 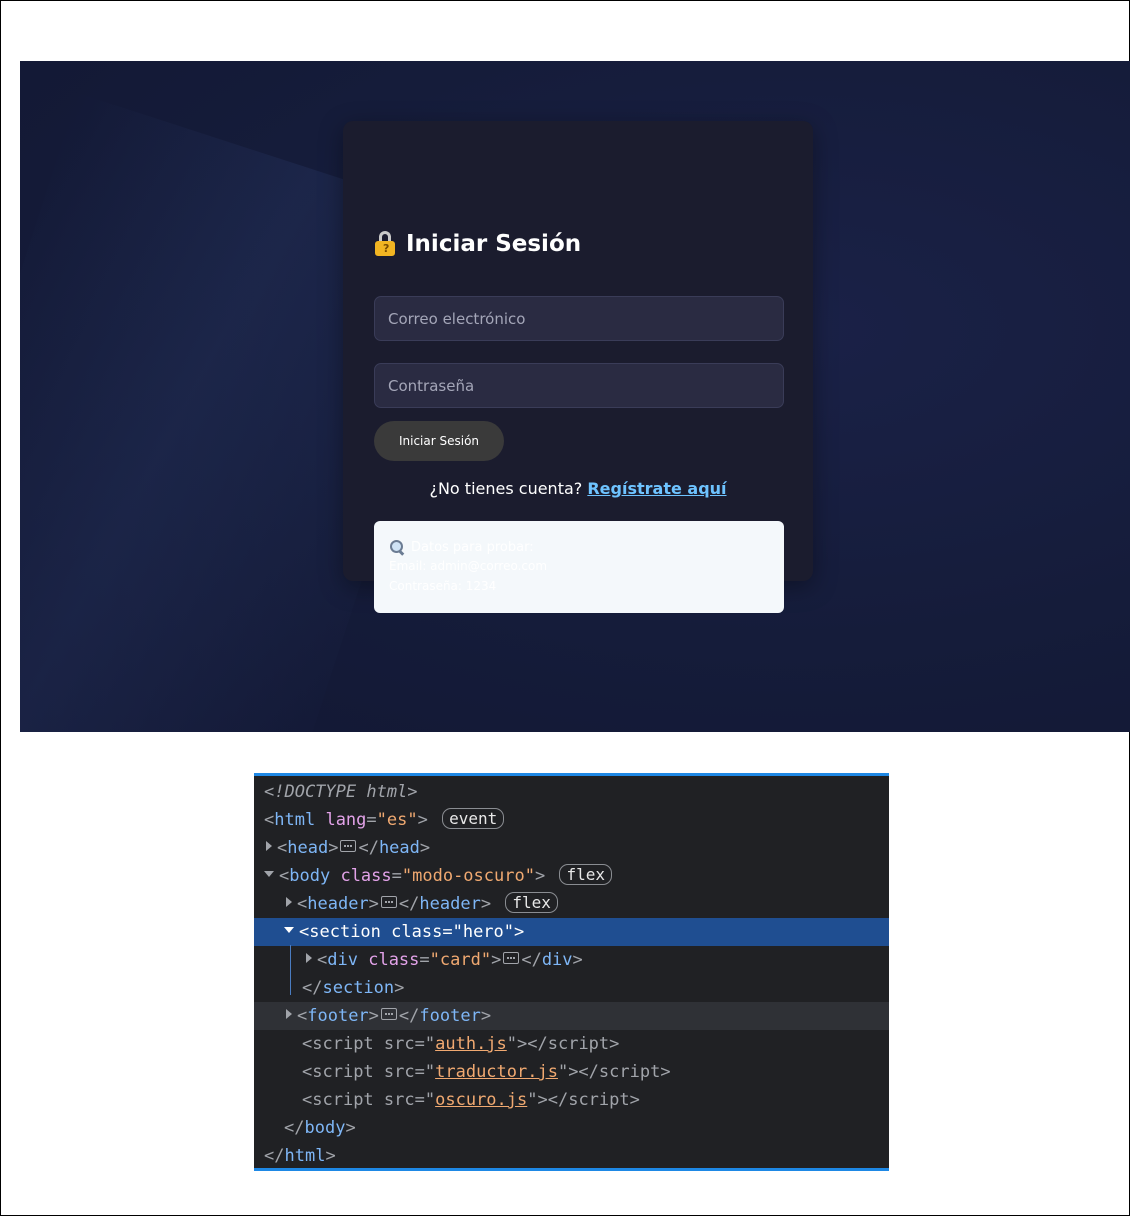 I want to click on body-close-tag-name: body, so click(x=325, y=1128).